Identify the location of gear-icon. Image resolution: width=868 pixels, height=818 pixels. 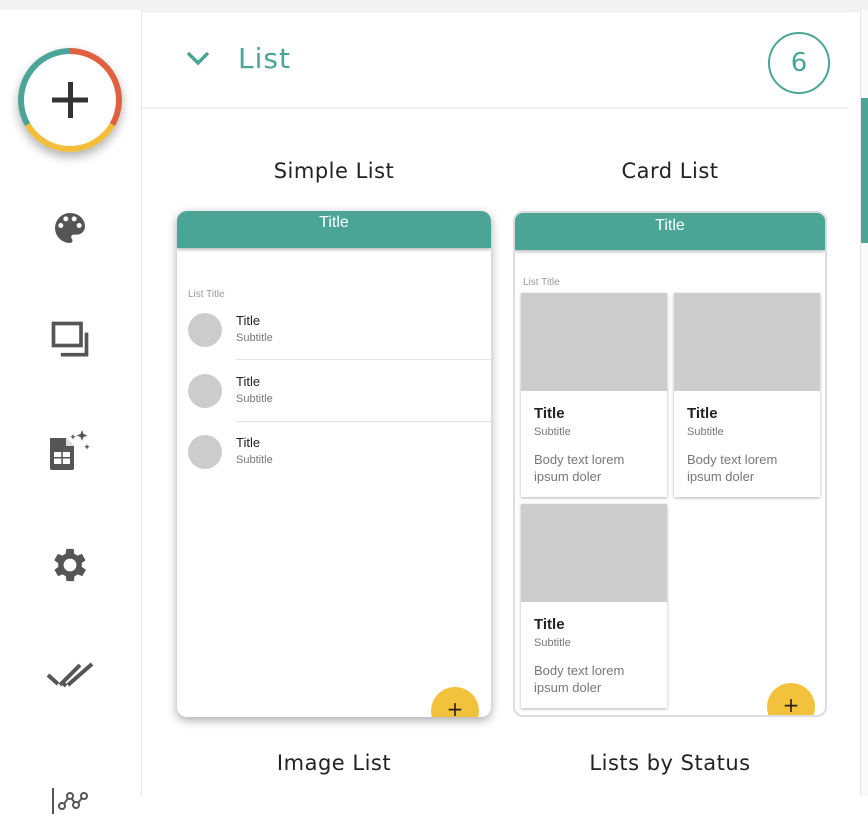
(70, 565).